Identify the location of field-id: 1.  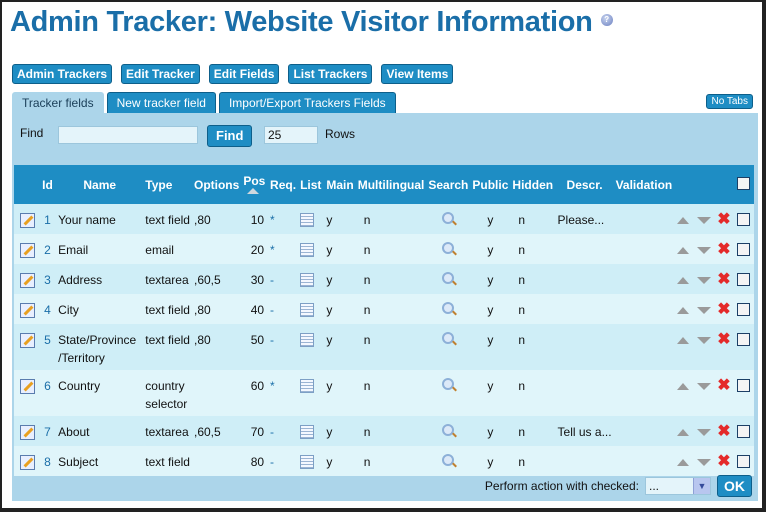
(47, 219).